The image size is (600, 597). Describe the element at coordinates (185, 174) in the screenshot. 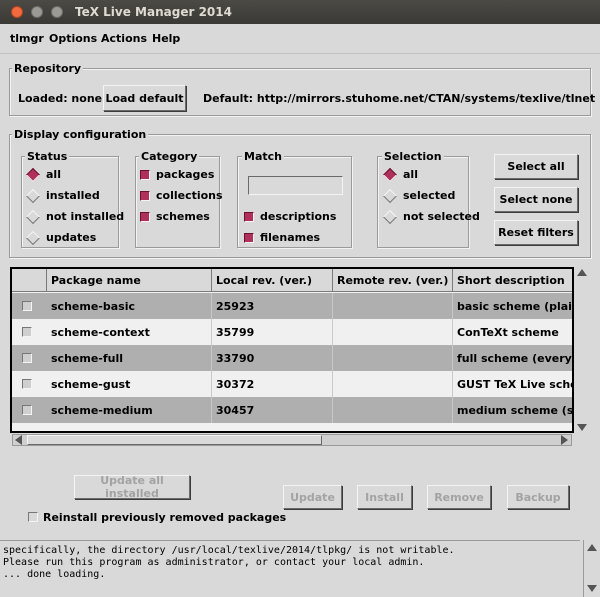

I see `category-packages-label: packages` at that location.